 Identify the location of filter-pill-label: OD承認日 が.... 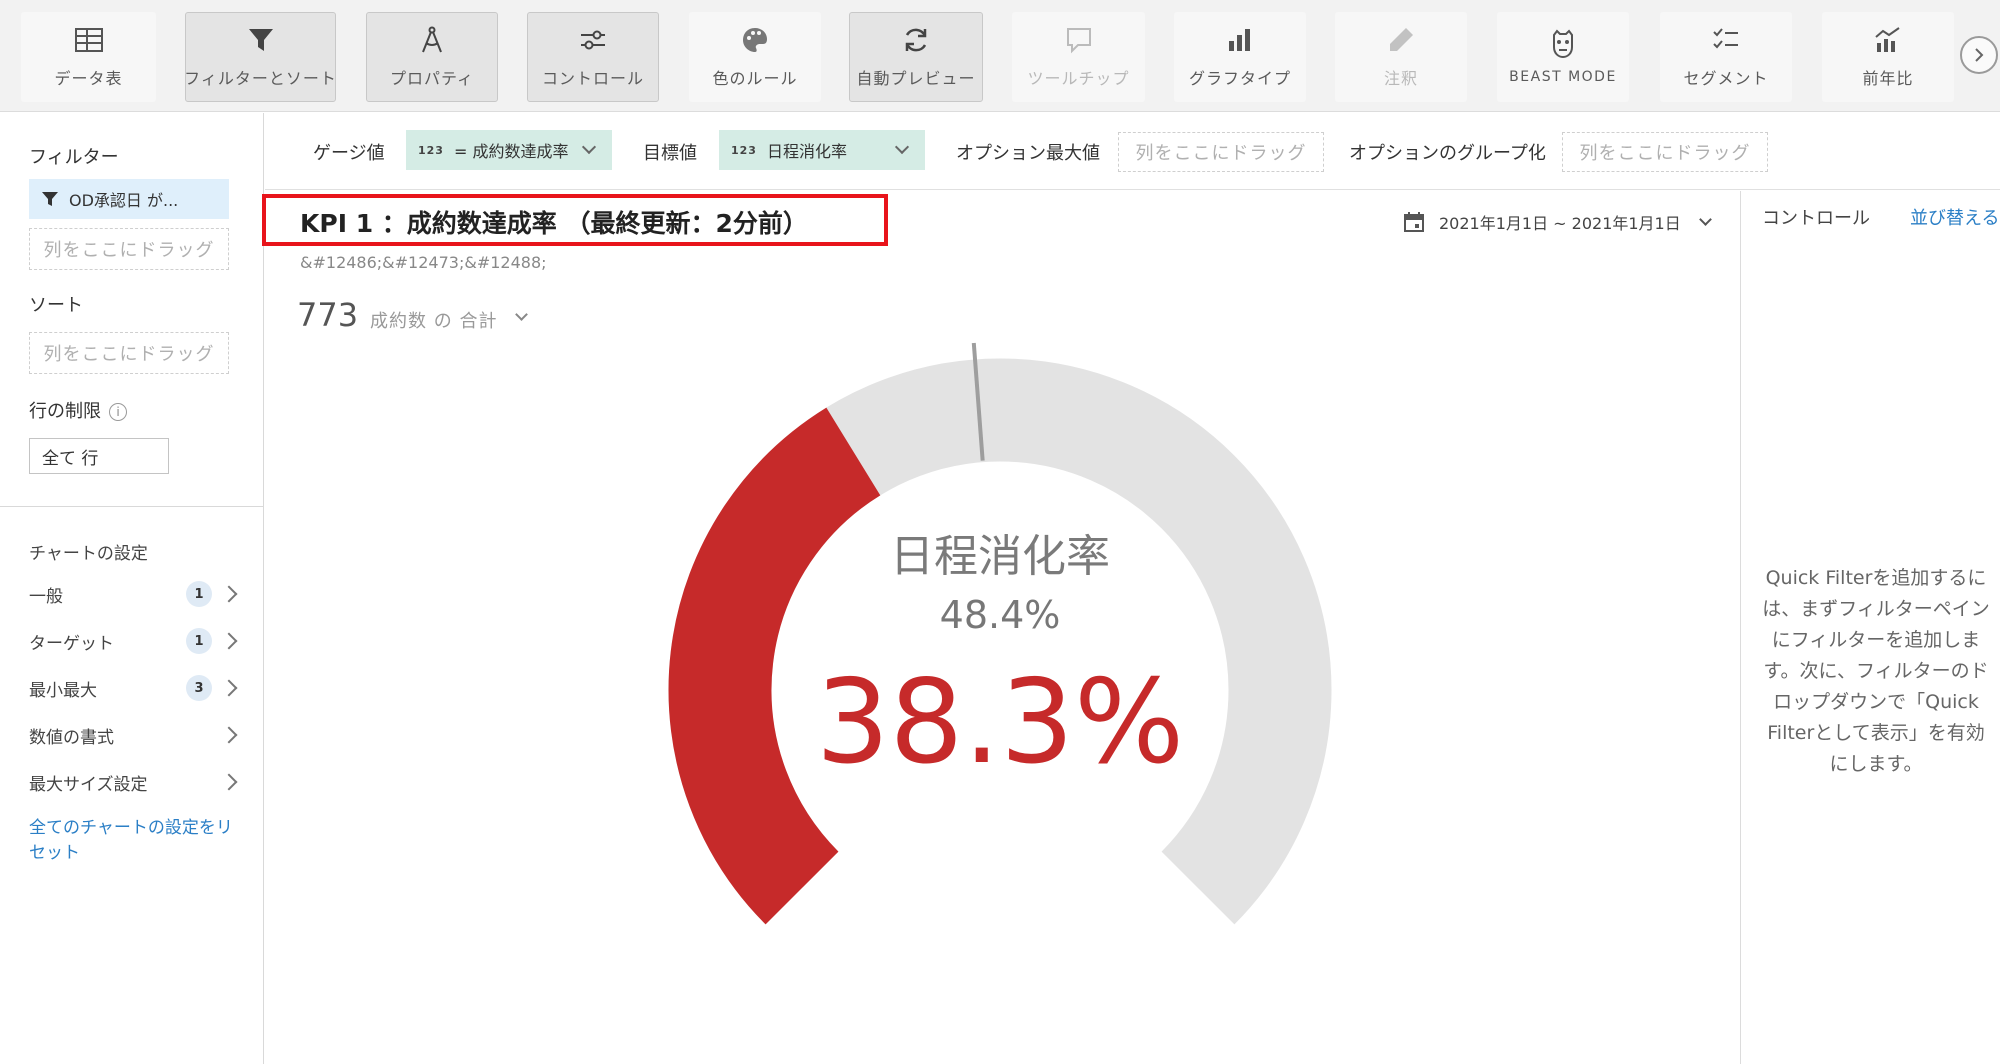
(124, 200).